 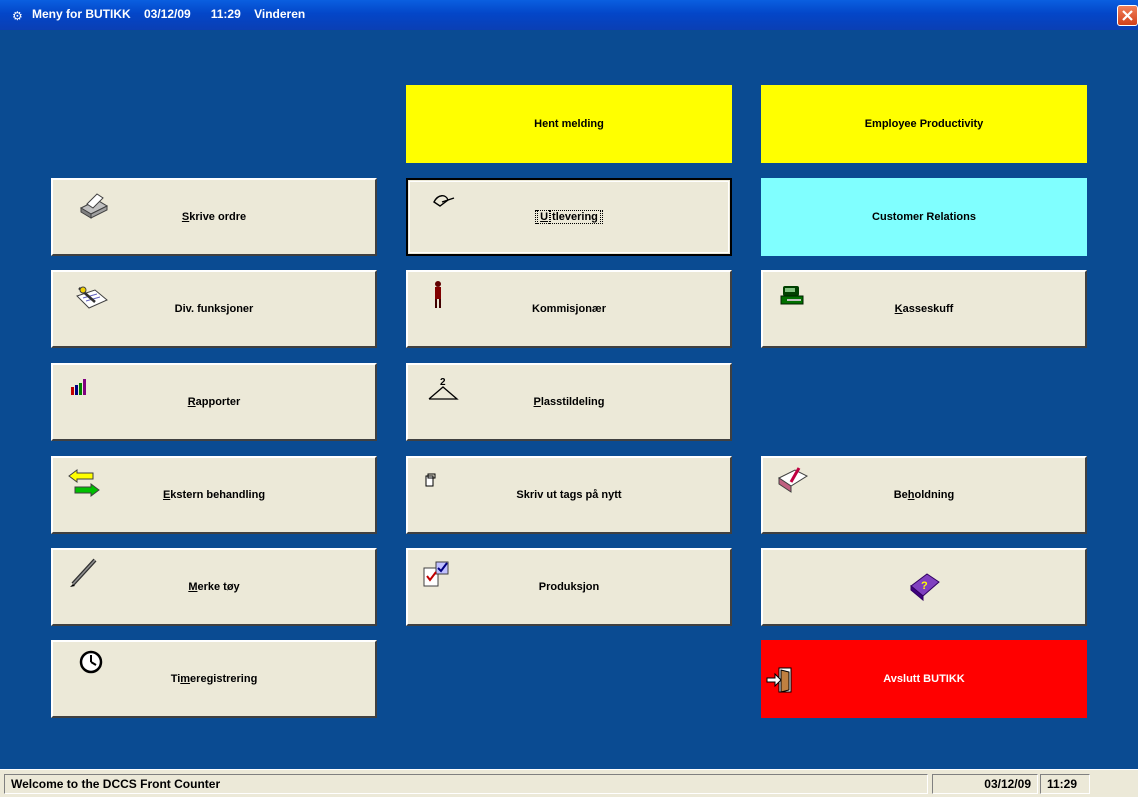 I want to click on hent-melding-label: Hent melding, so click(x=569, y=124).